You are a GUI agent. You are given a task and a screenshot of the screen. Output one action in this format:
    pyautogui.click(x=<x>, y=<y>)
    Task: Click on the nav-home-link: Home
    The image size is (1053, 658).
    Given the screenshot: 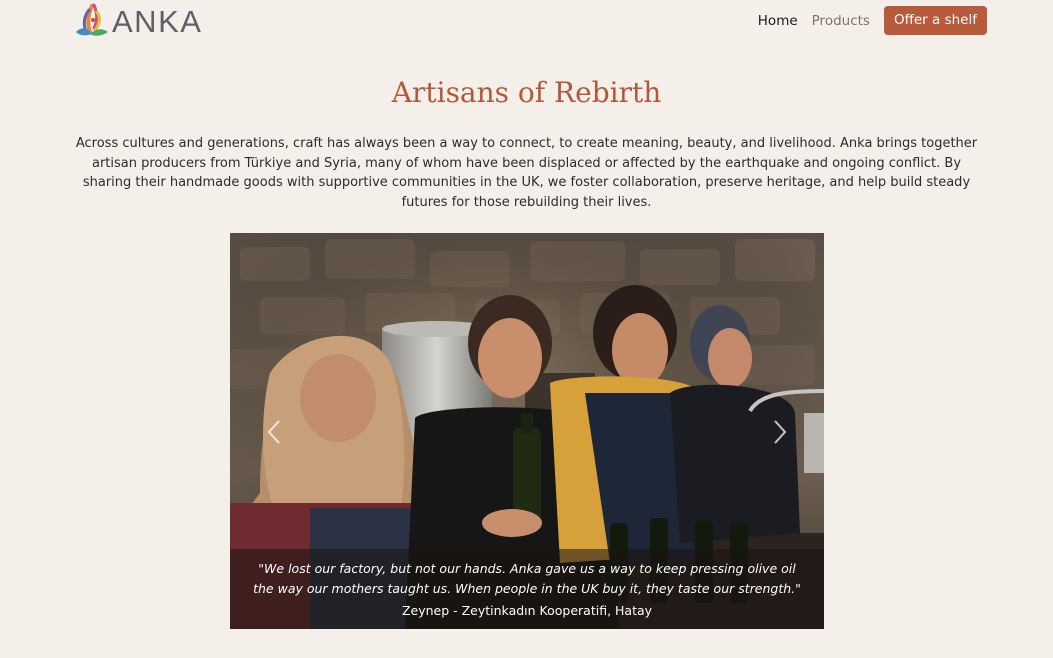 What is the action you would take?
    pyautogui.click(x=778, y=21)
    